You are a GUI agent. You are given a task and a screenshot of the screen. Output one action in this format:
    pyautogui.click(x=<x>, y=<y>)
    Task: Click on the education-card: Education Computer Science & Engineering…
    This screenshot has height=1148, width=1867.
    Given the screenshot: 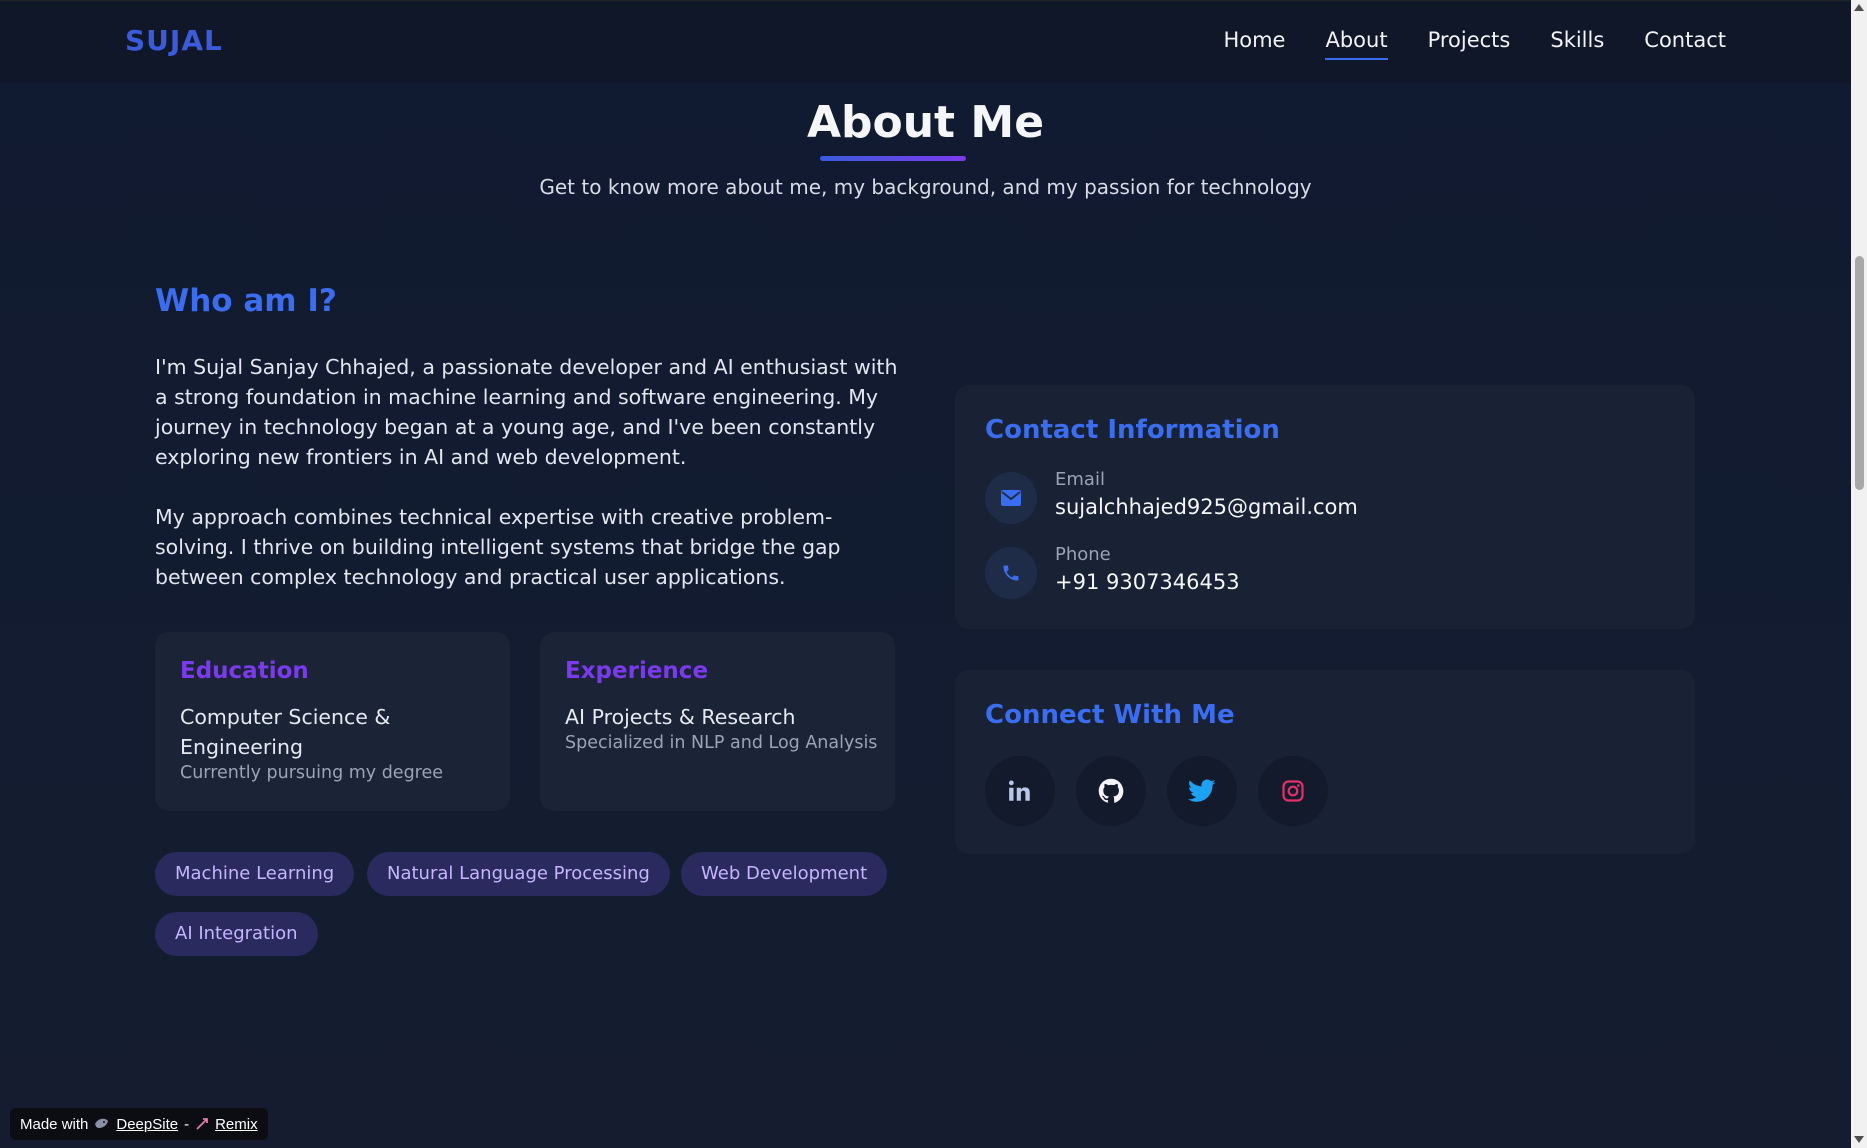 What is the action you would take?
    pyautogui.click(x=332, y=721)
    